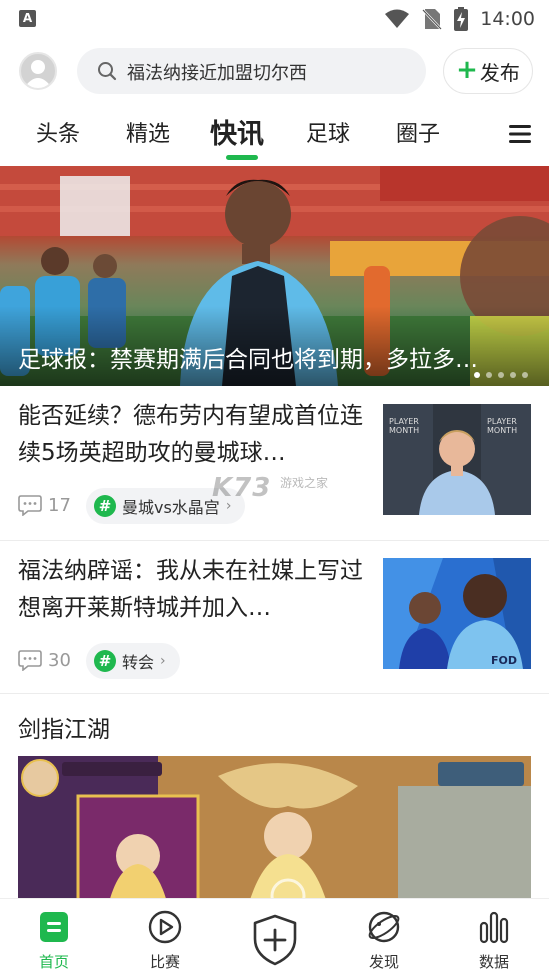 The image size is (549, 976). What do you see at coordinates (27, 18) in the screenshot?
I see `app-notification-icon: A` at bounding box center [27, 18].